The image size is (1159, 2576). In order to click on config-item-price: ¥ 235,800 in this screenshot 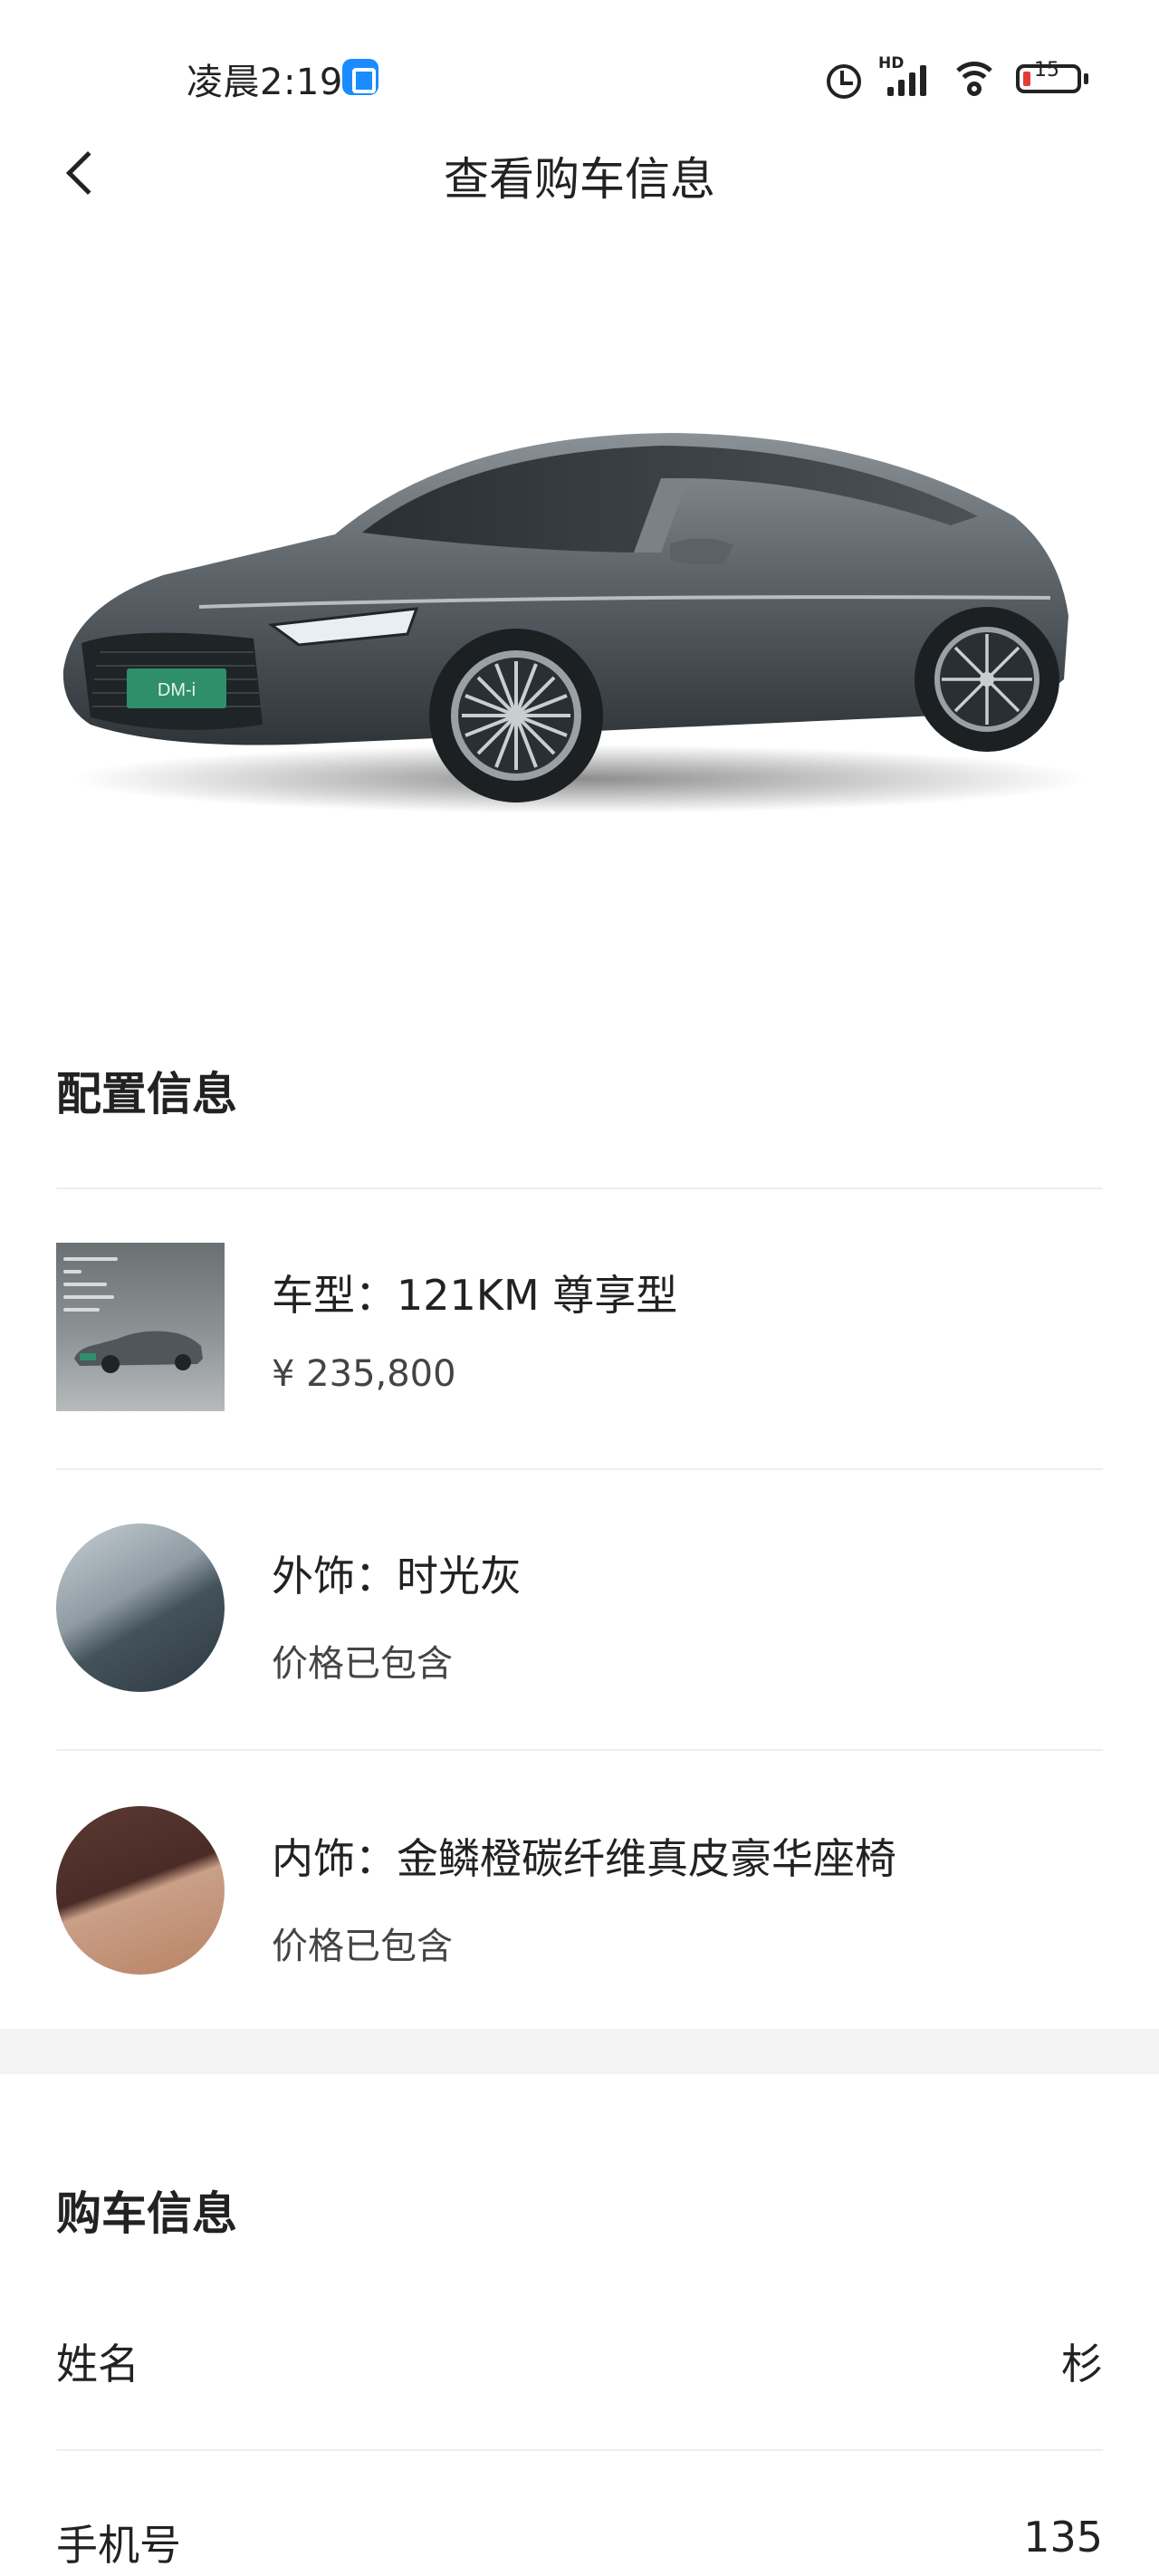, I will do `click(364, 1374)`.